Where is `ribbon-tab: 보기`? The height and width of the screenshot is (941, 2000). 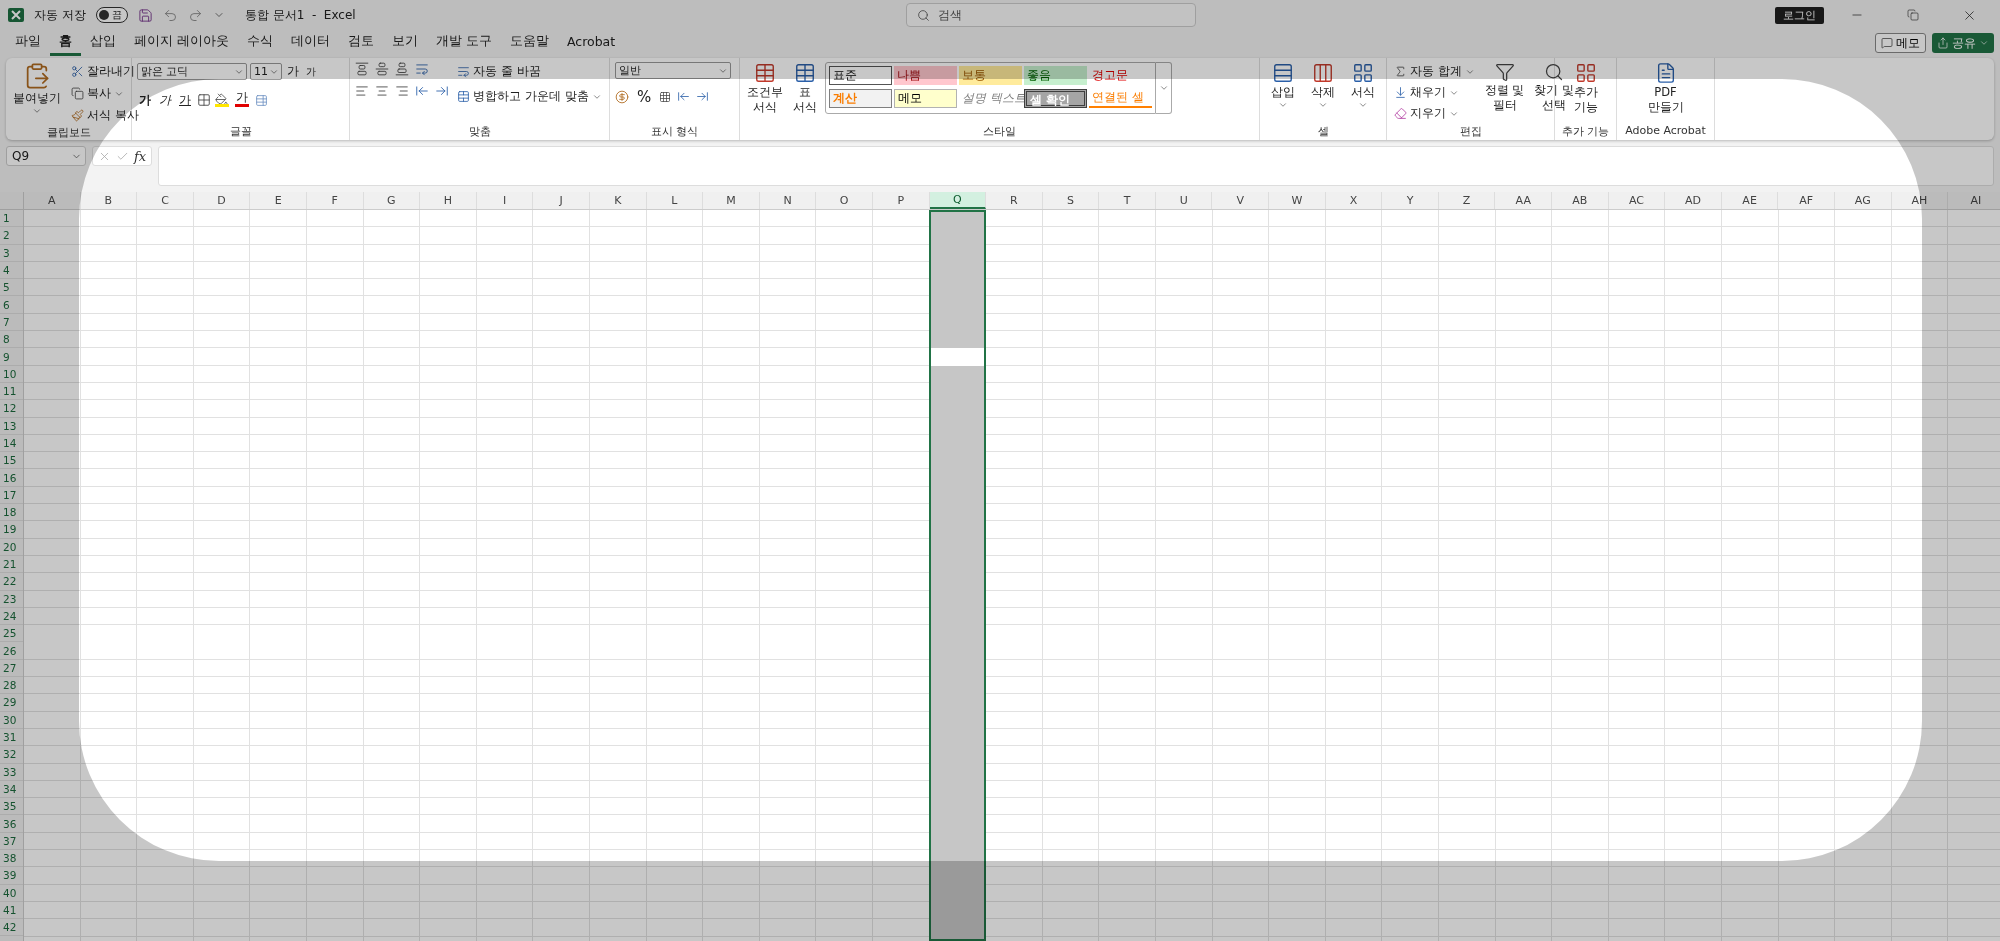
ribbon-tab: 보기 is located at coordinates (405, 43).